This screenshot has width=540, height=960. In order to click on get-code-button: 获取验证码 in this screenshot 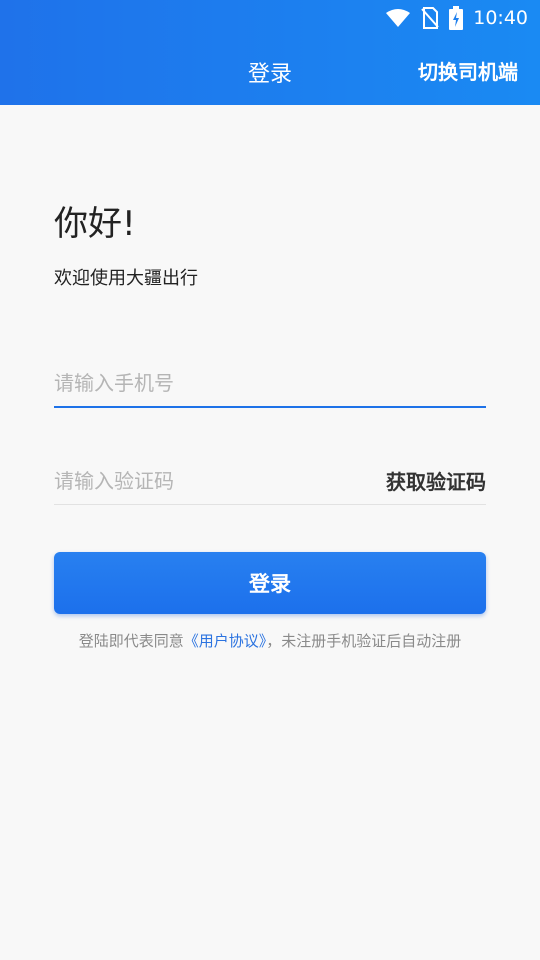, I will do `click(436, 480)`.